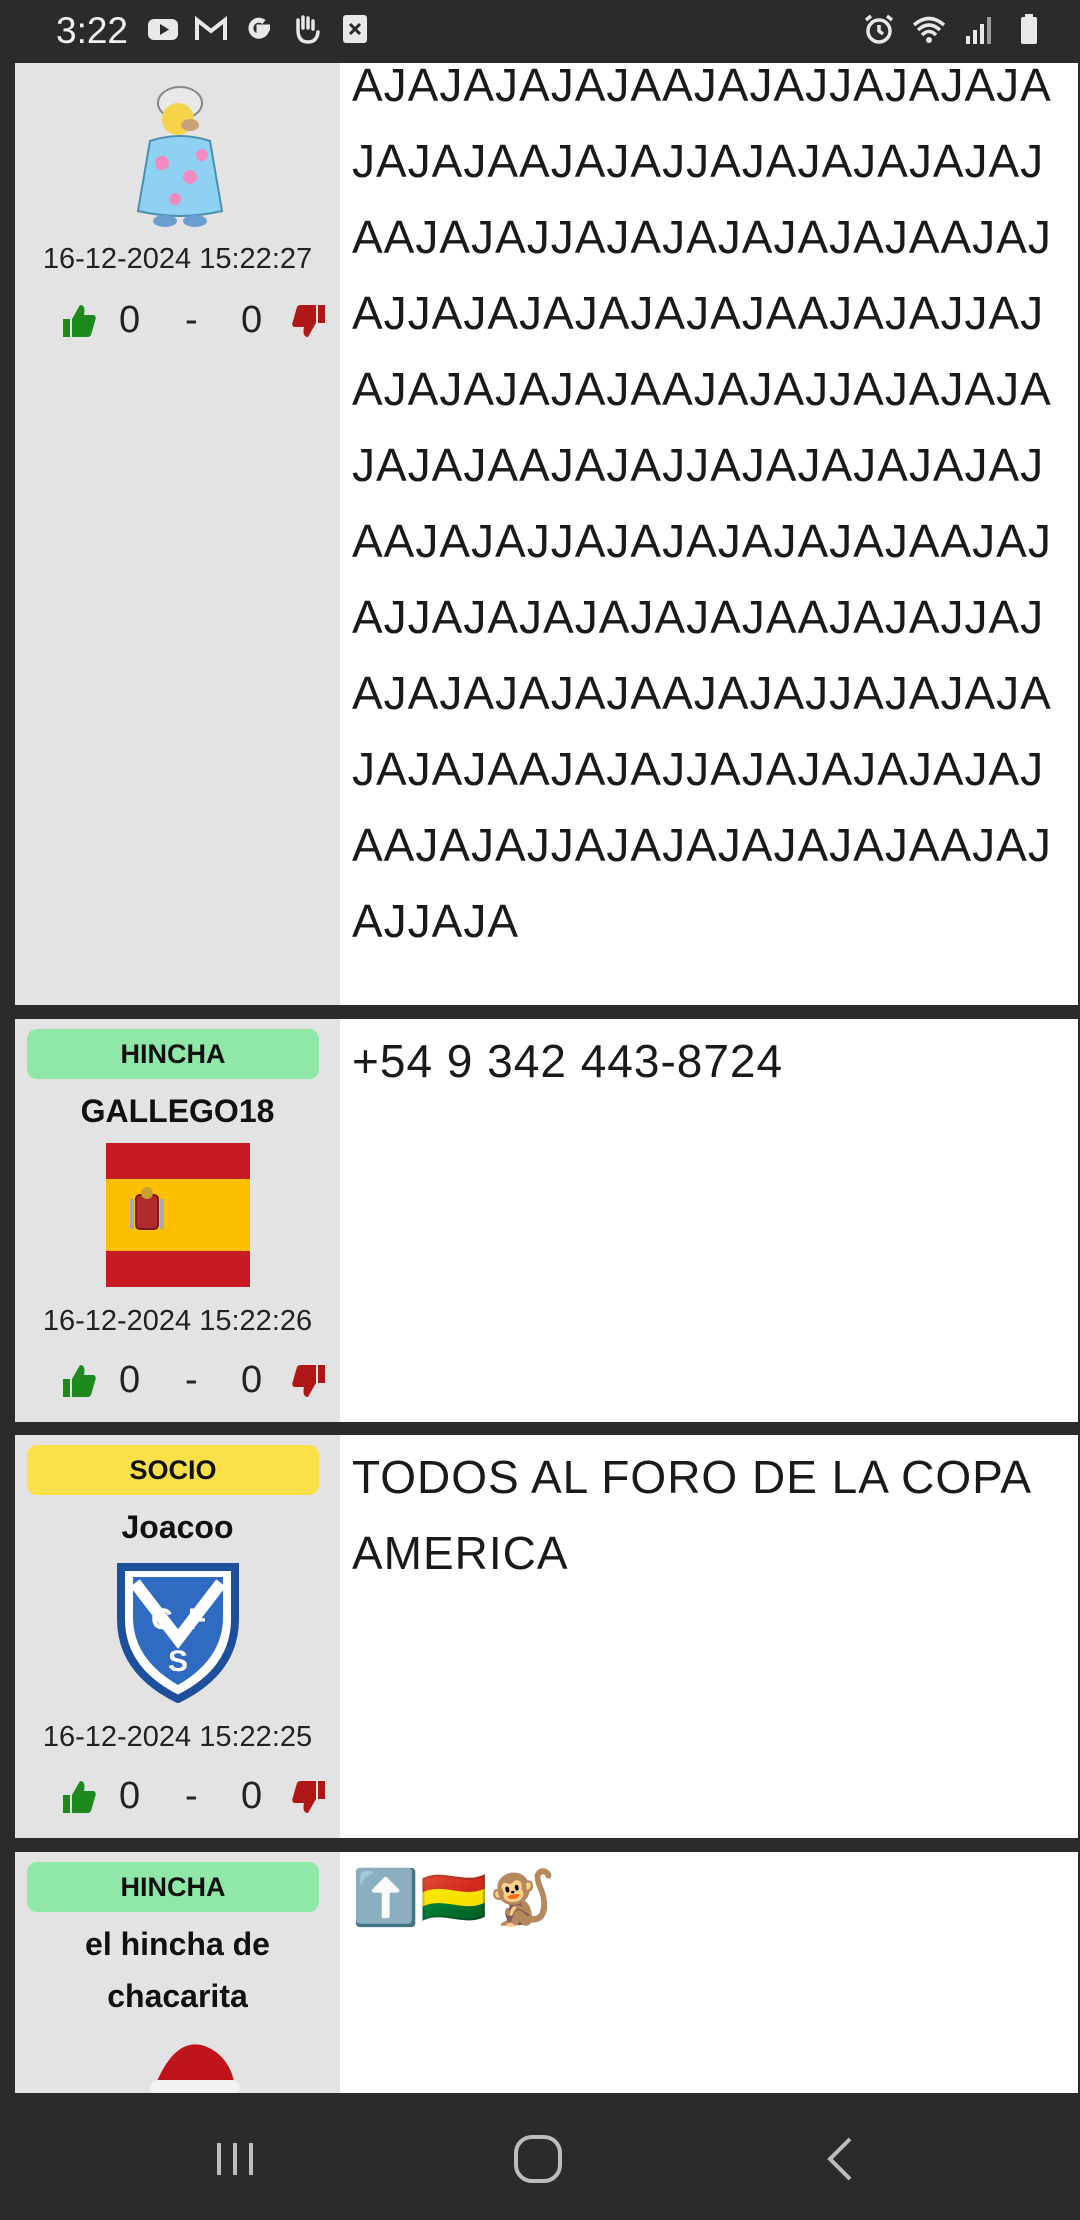  What do you see at coordinates (178, 1633) in the screenshot?
I see `velez-crest-avatar: C S F` at bounding box center [178, 1633].